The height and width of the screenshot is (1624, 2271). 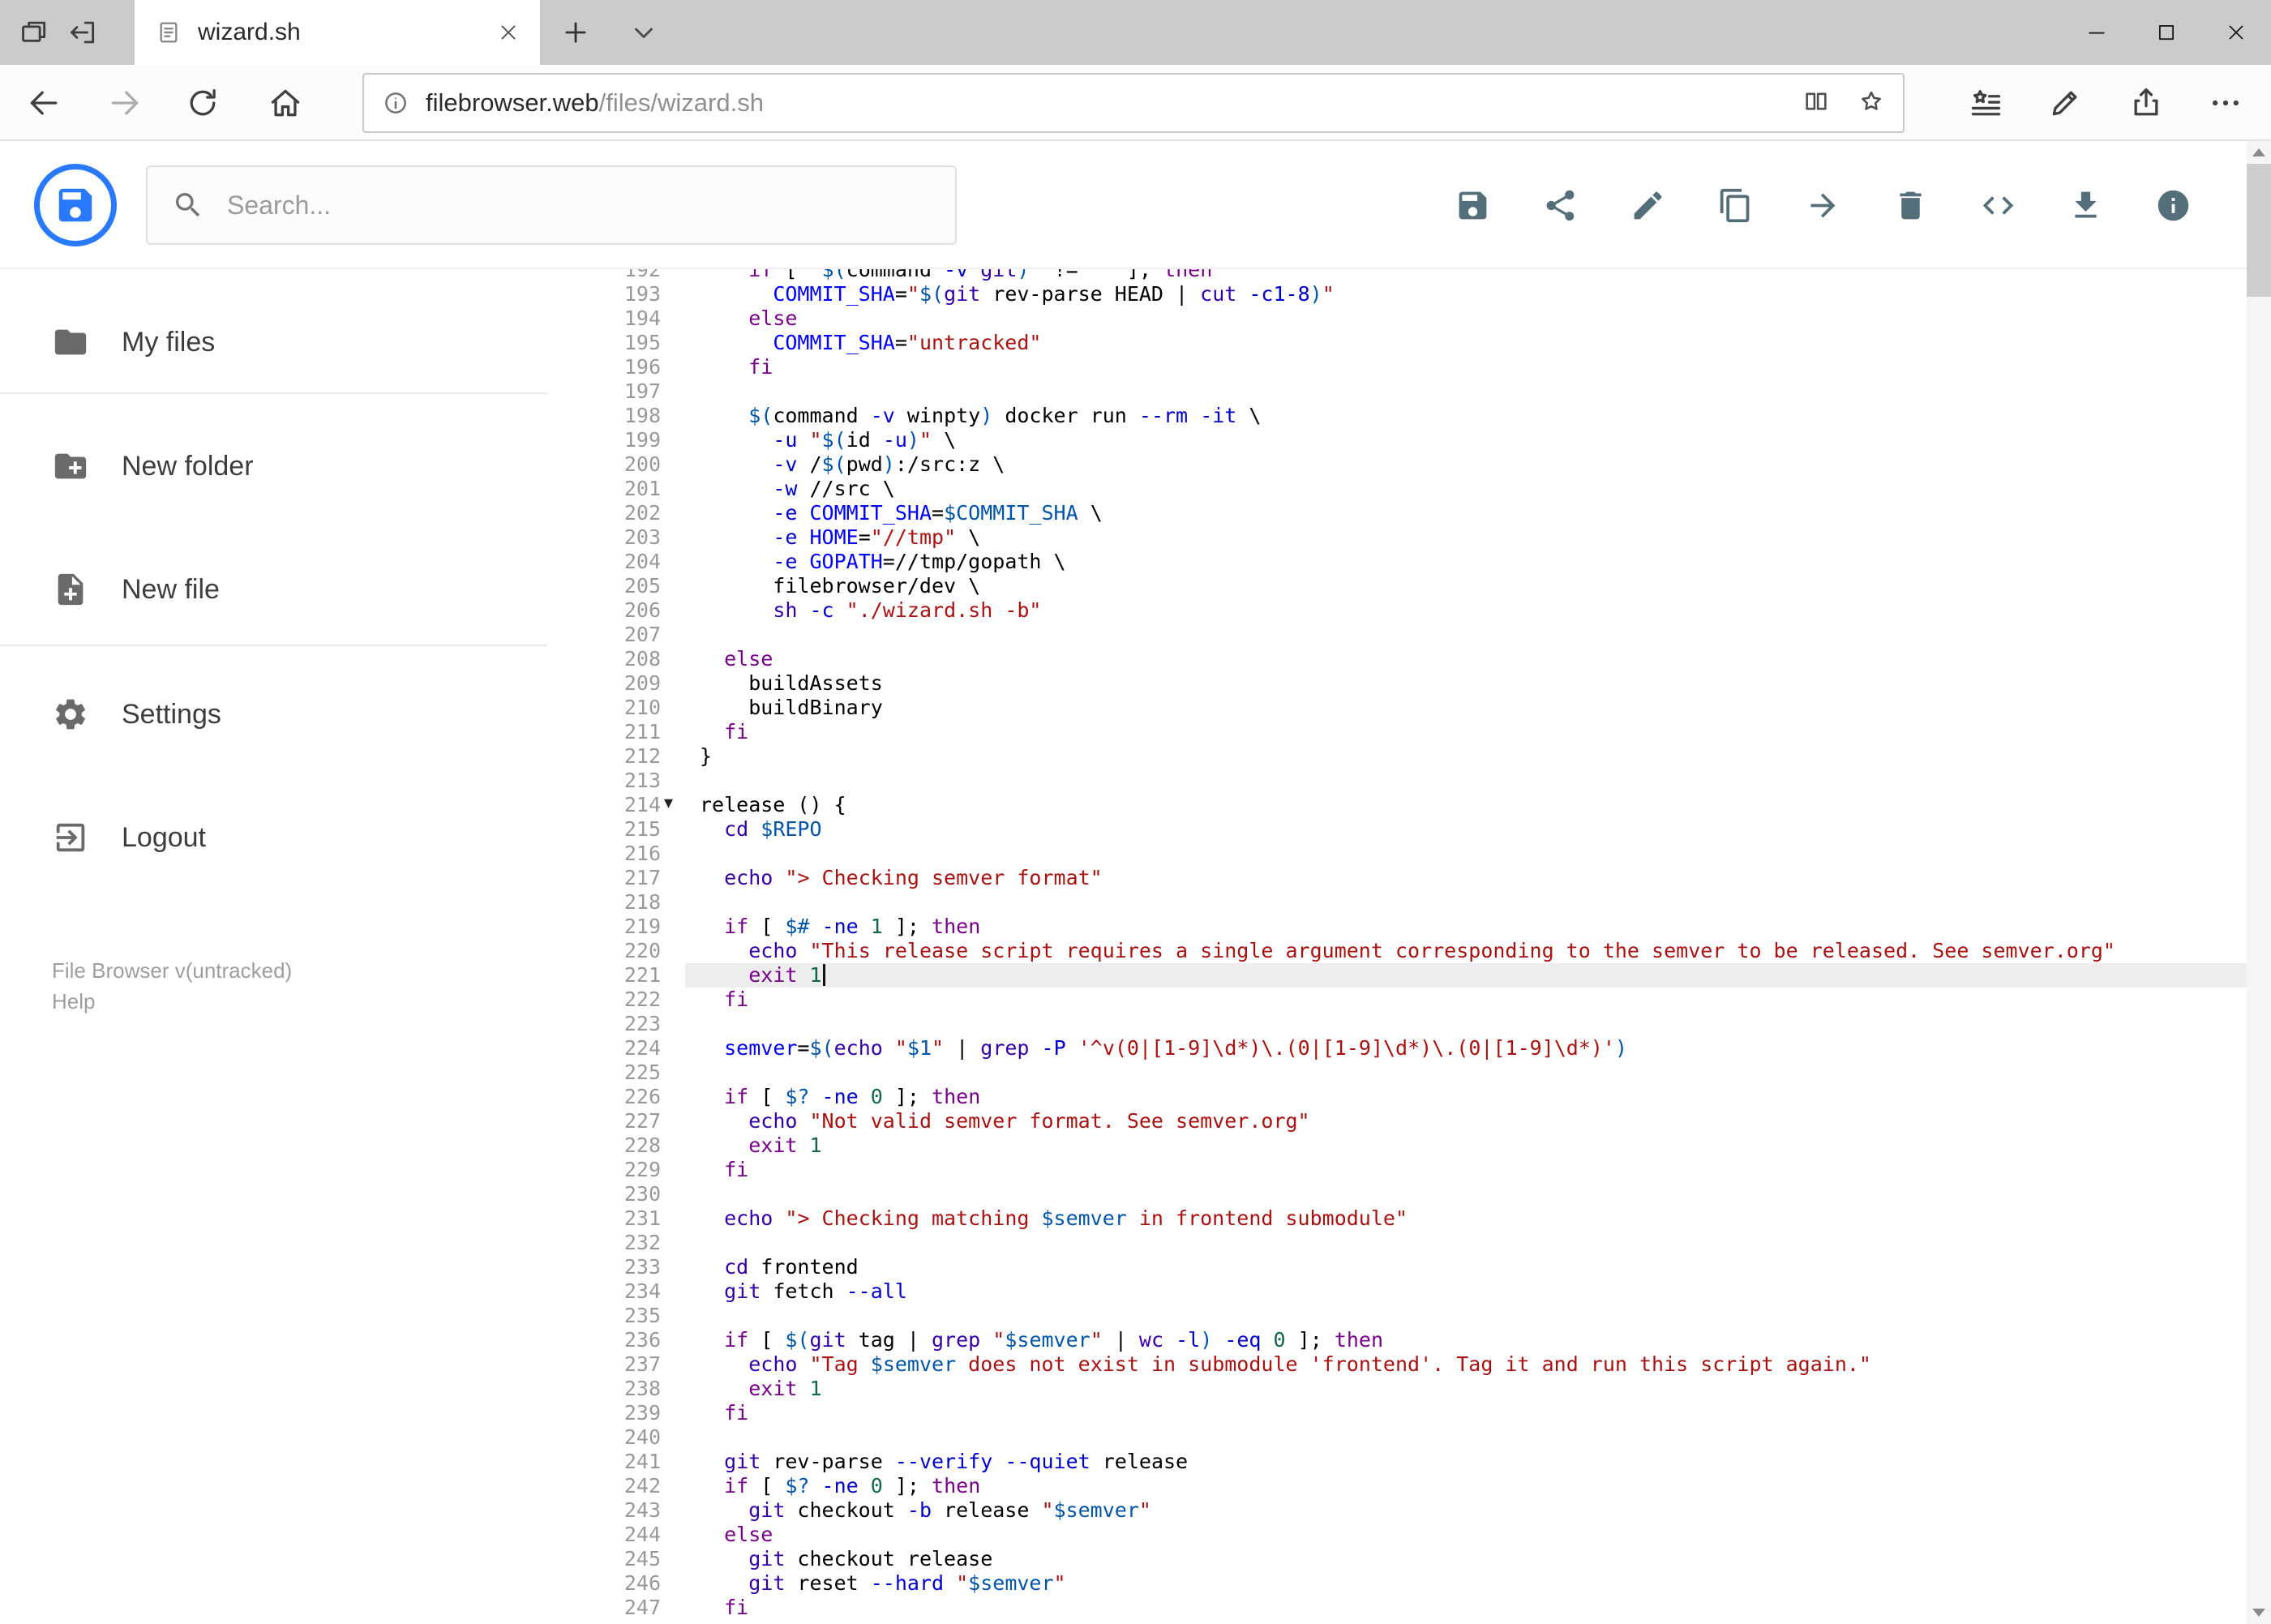 I want to click on code-line: 243 git checkout -b release "$semver", so click(x=1414, y=1510).